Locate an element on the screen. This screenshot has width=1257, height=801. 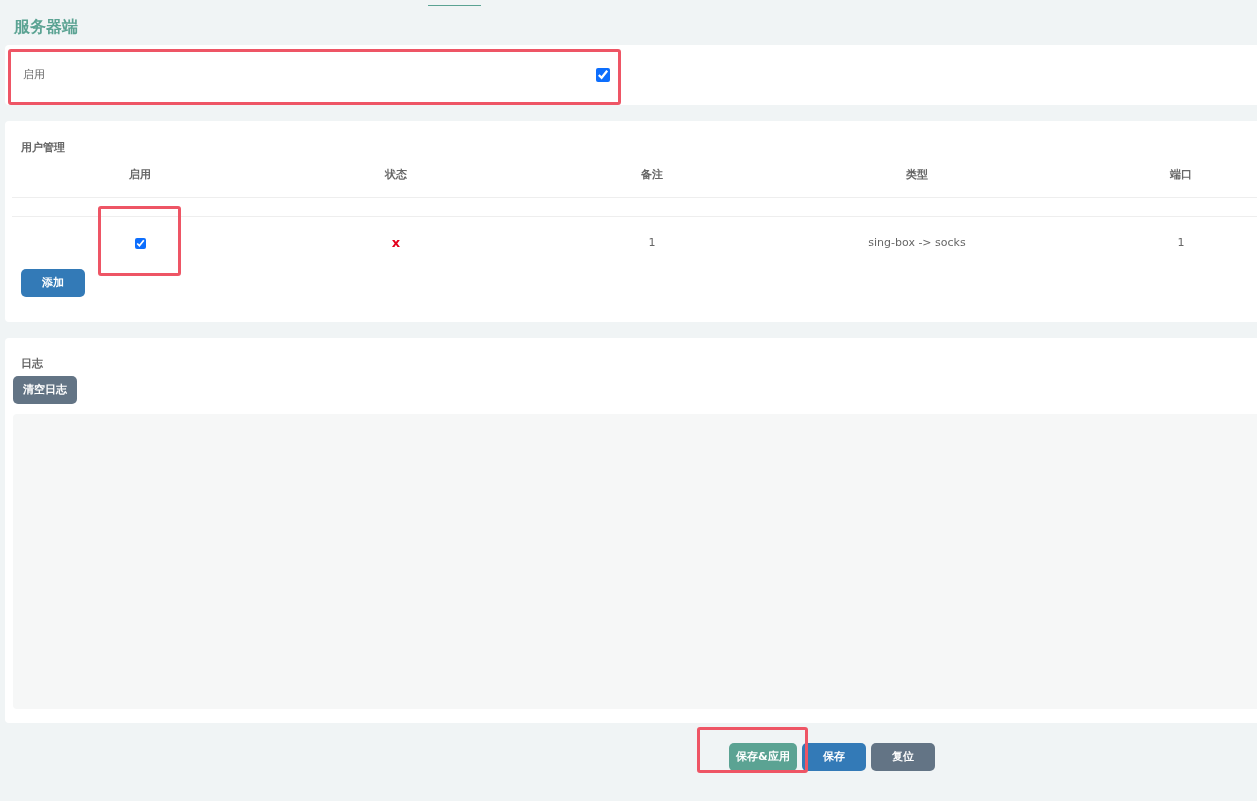
table-cell-text: sing-box -> socks is located at coordinates (917, 242).